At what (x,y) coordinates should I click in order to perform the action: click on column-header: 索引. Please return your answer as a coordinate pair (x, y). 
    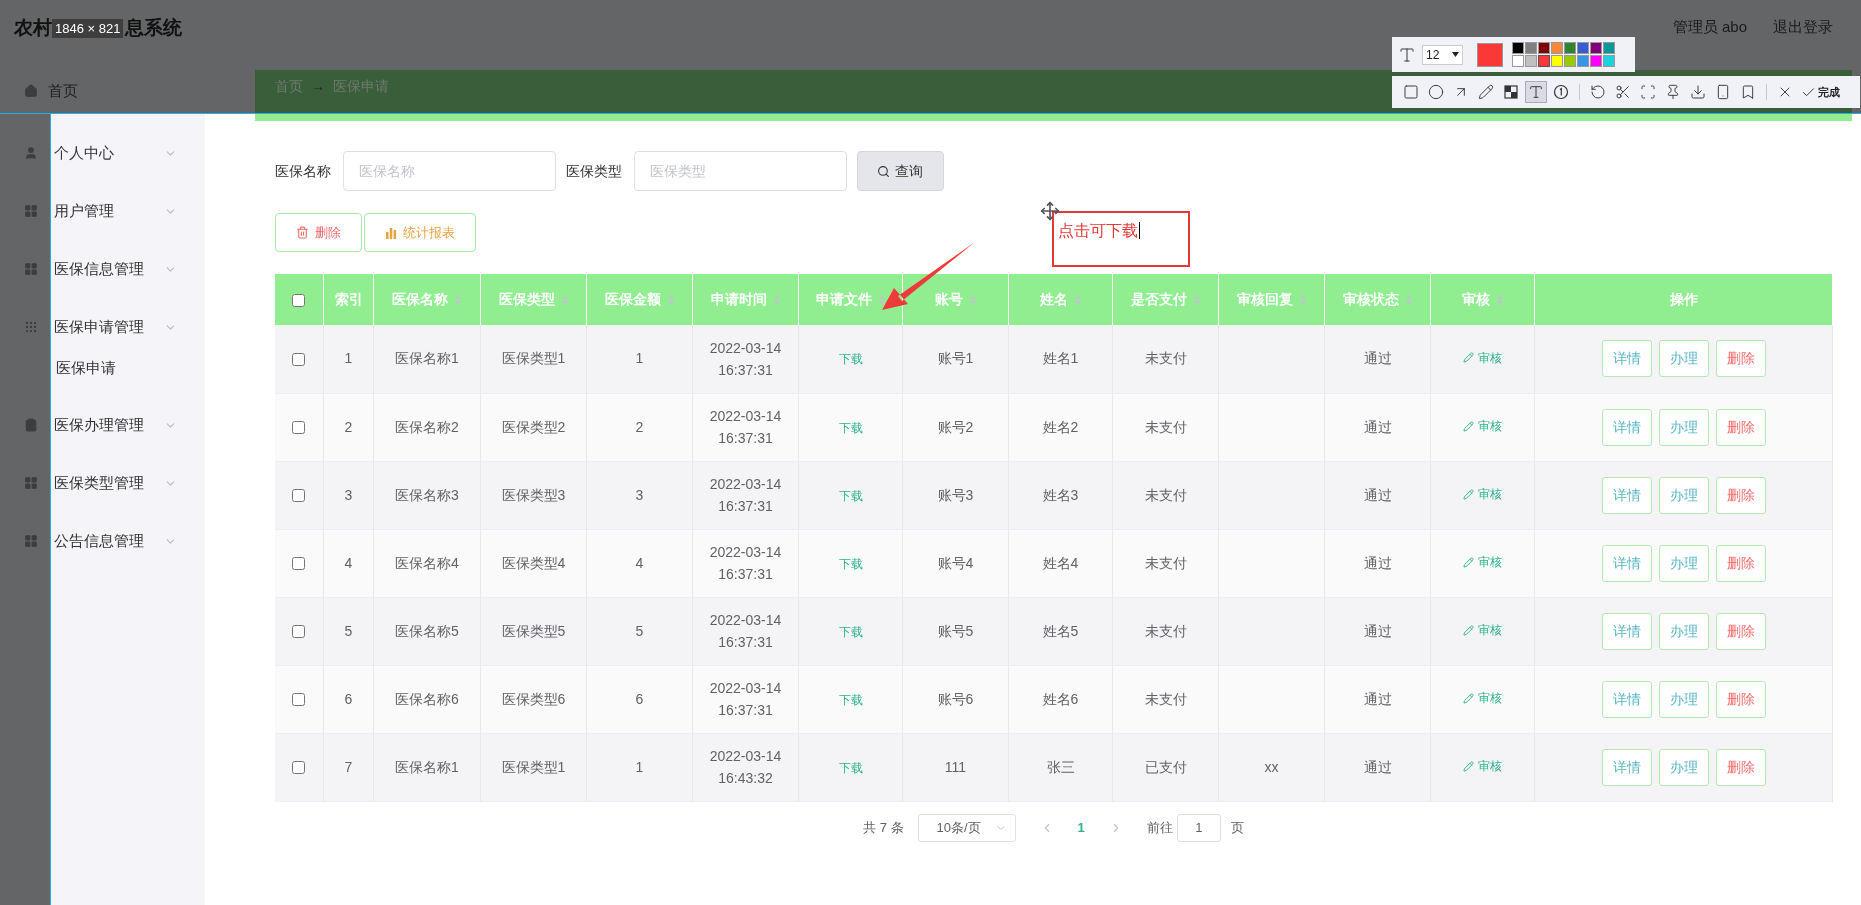
    Looking at the image, I should click on (348, 299).